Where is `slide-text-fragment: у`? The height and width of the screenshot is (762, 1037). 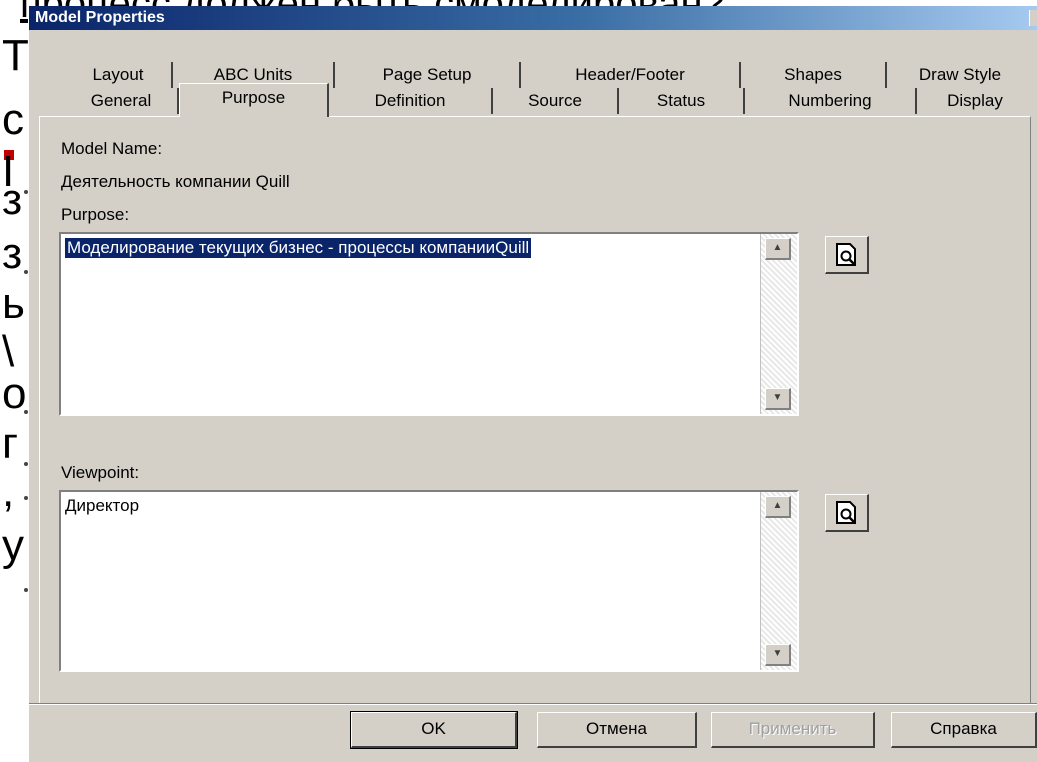
slide-text-fragment: у is located at coordinates (13, 545).